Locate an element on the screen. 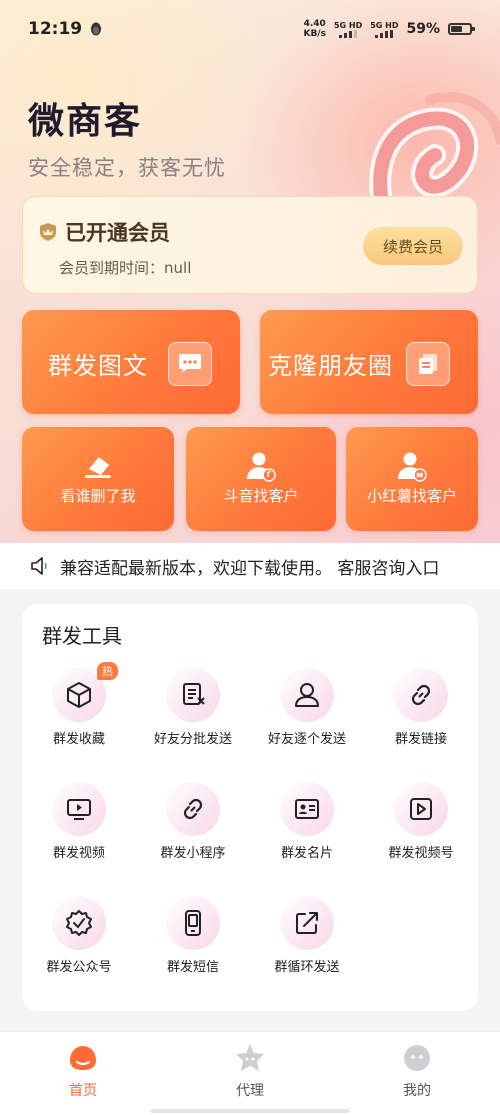 The height and width of the screenshot is (1115, 500). tile-label: 小红薯找客户 is located at coordinates (411, 496).